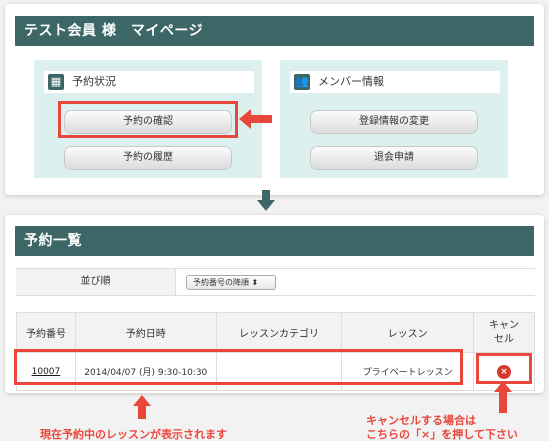 Image resolution: width=549 pixels, height=441 pixels. I want to click on people-icon: 👥, so click(302, 82).